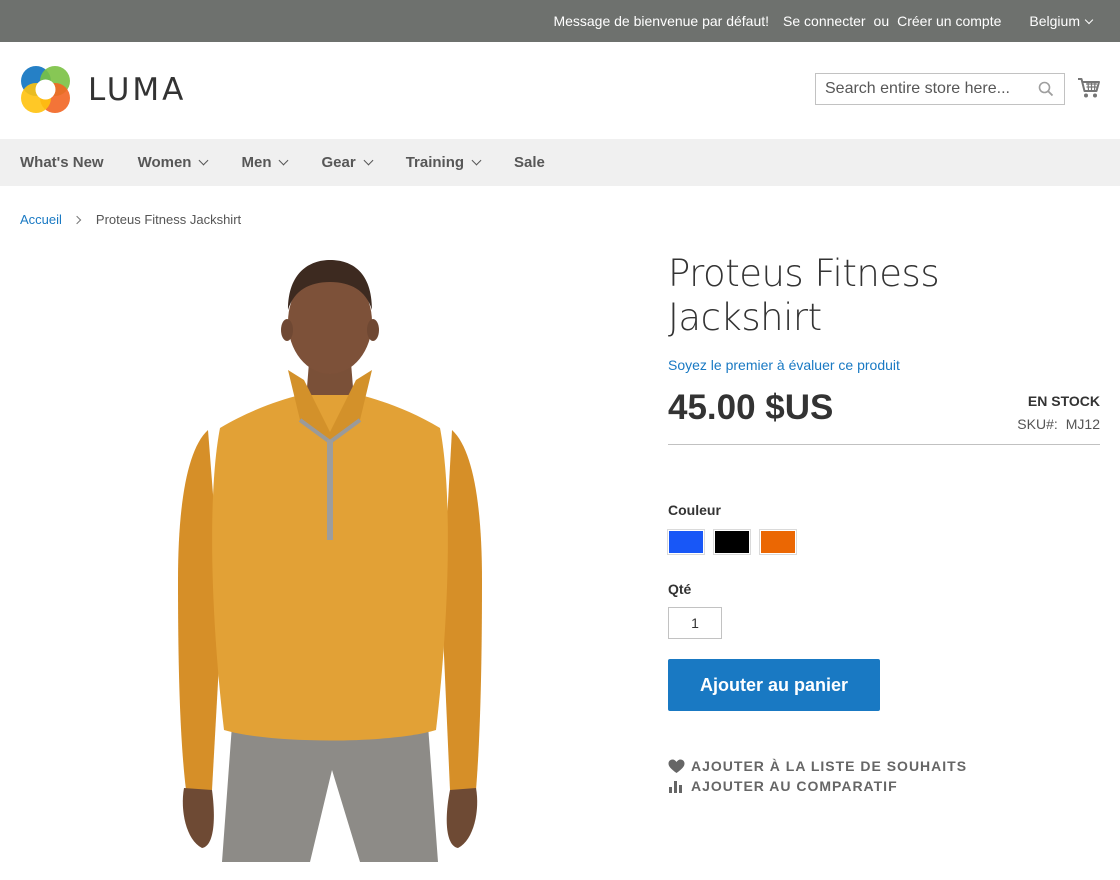 The height and width of the screenshot is (880, 1120). Describe the element at coordinates (784, 365) in the screenshot. I see `first-review-link: Soyez le premier à évaluer ce produit` at that location.